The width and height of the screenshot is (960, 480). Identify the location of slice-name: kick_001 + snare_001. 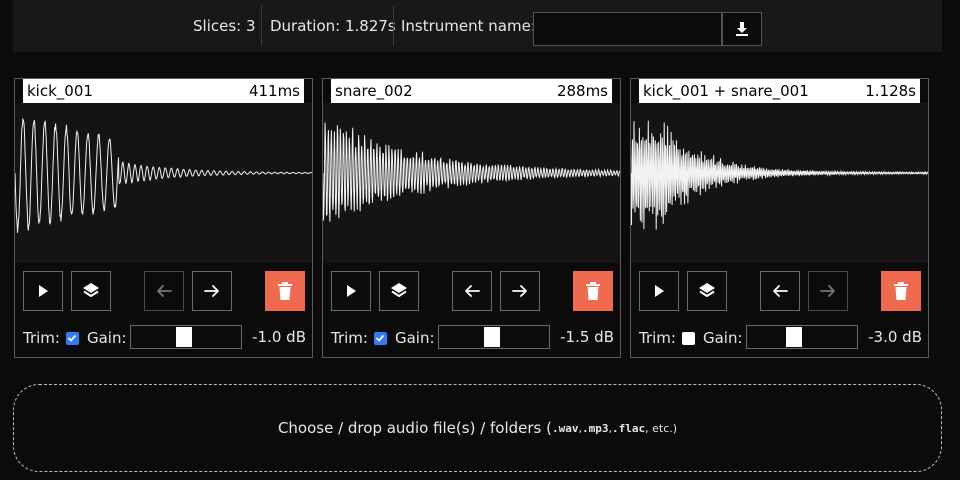
(726, 91).